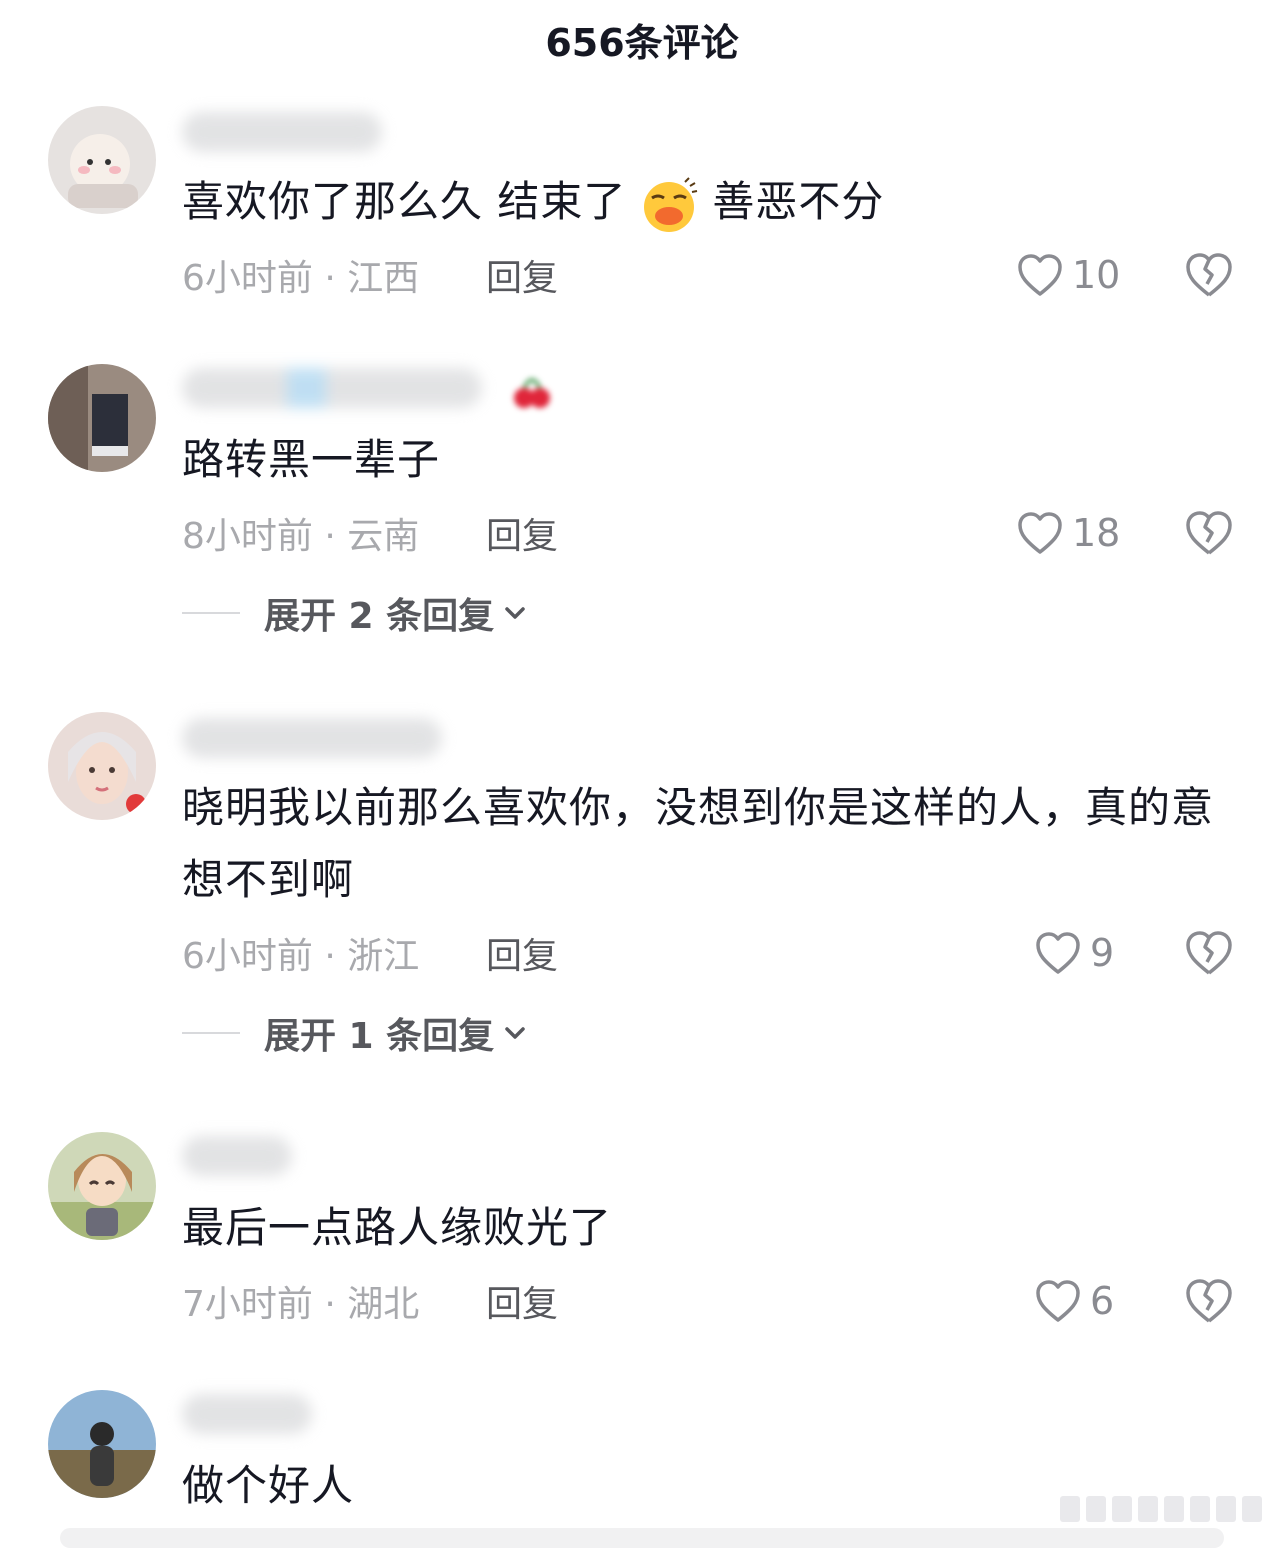  Describe the element at coordinates (671, 204) in the screenshot. I see `laughing-face-emoji` at that location.